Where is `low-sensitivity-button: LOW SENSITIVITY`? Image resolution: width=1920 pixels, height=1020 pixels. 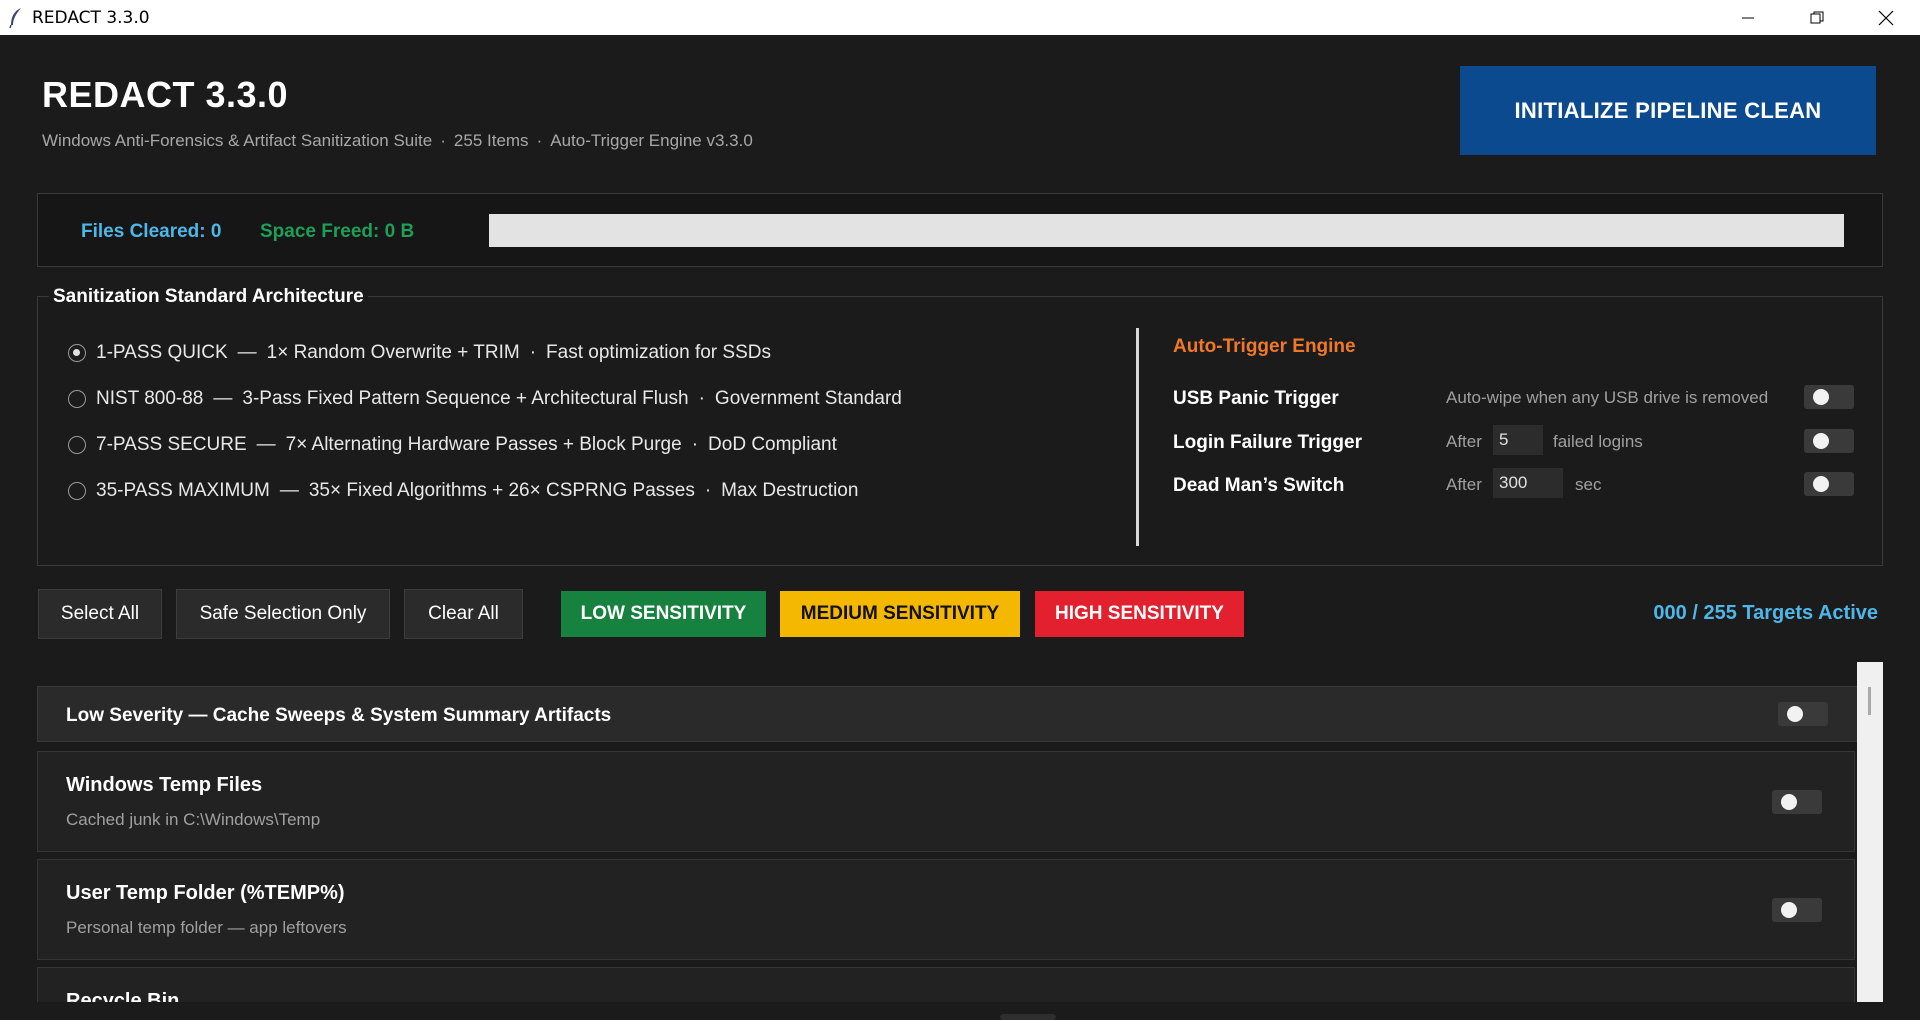
low-sensitivity-button: LOW SENSITIVITY is located at coordinates (663, 614).